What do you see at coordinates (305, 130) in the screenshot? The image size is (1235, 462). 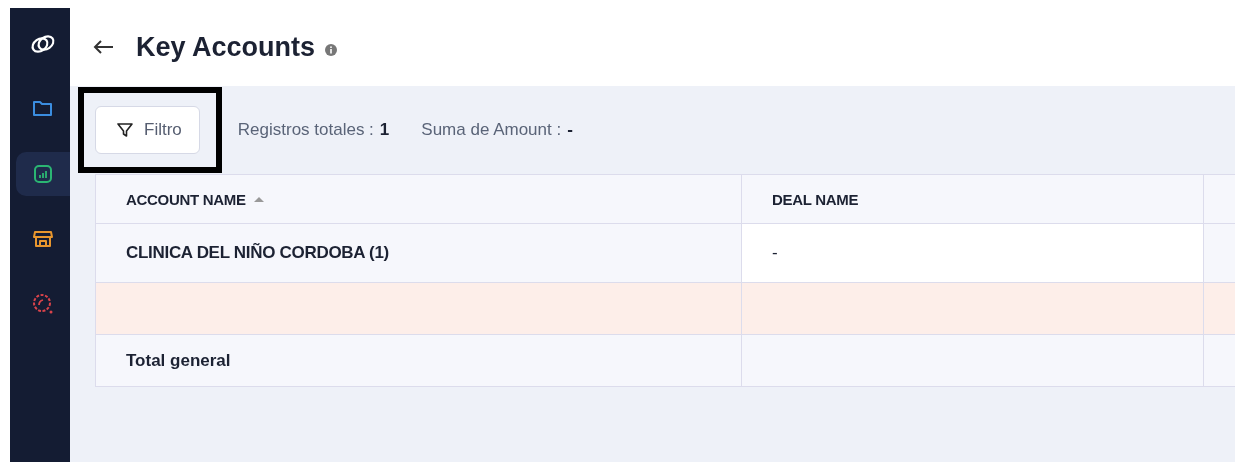 I see `stat-label: Registros totales :` at bounding box center [305, 130].